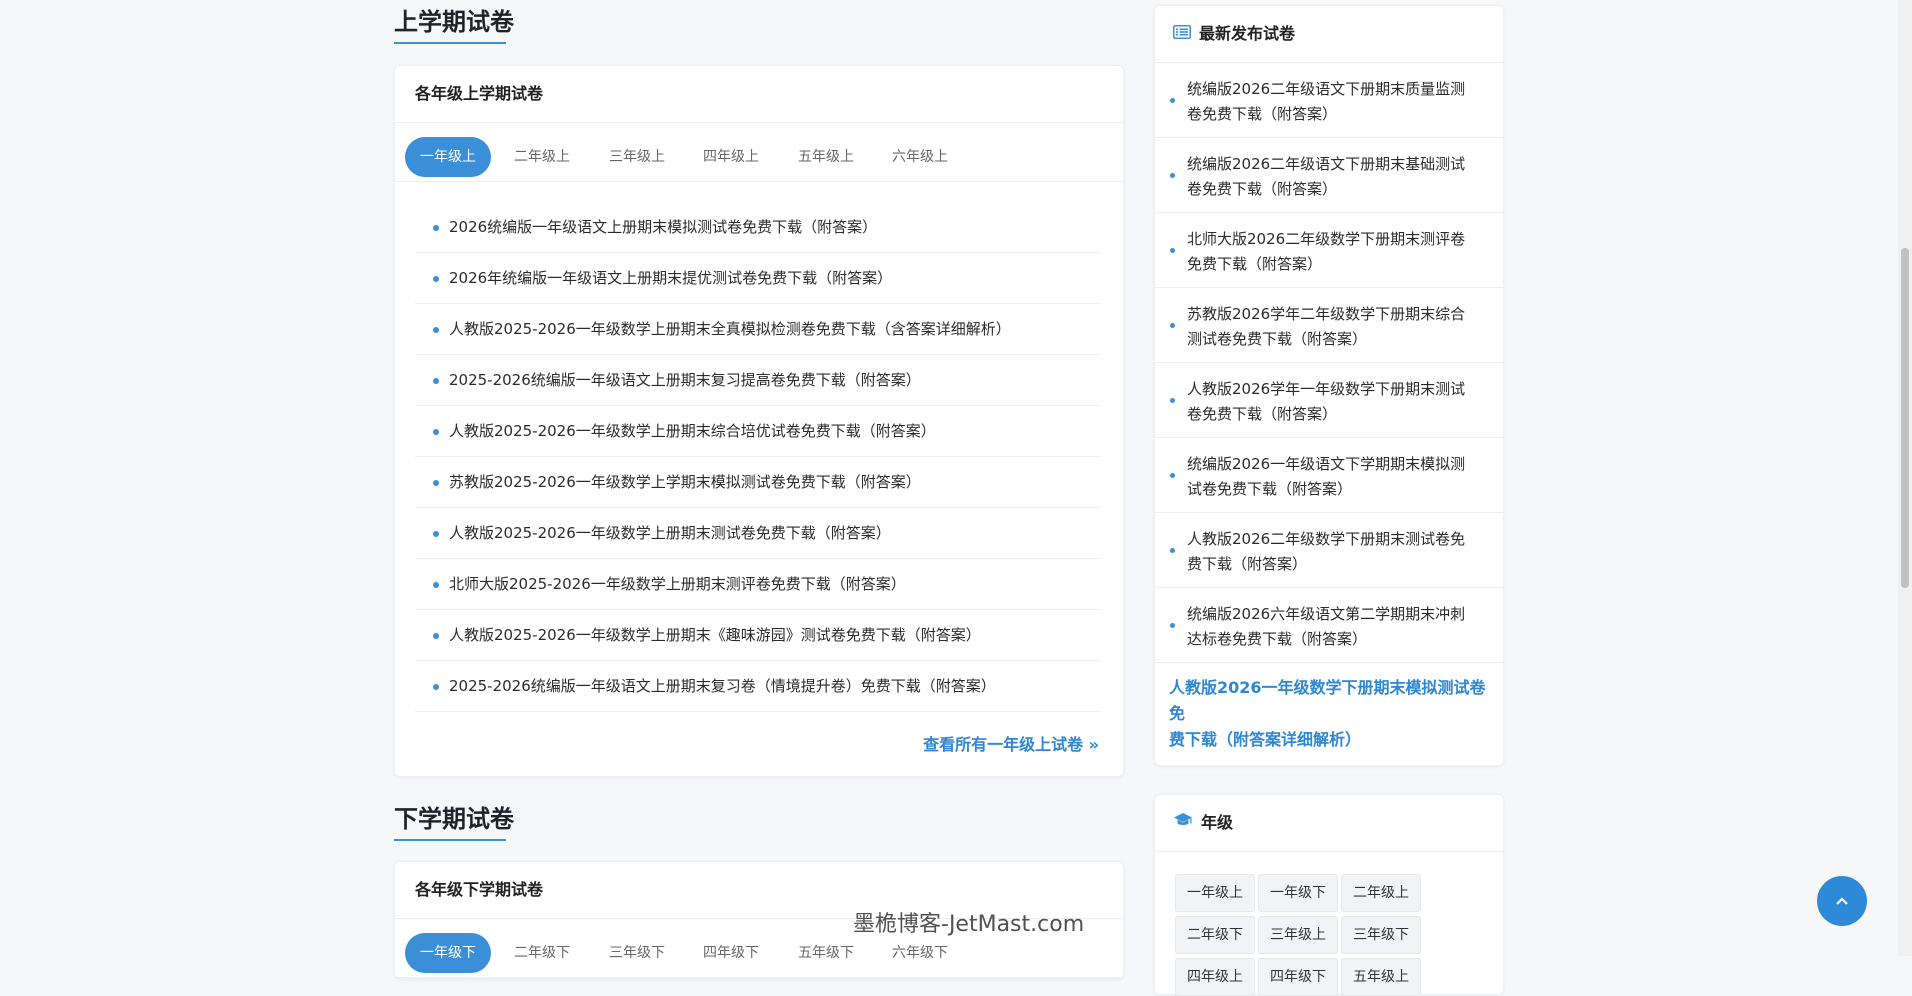  Describe the element at coordinates (450, 43) in the screenshot. I see `heading-underline` at that location.